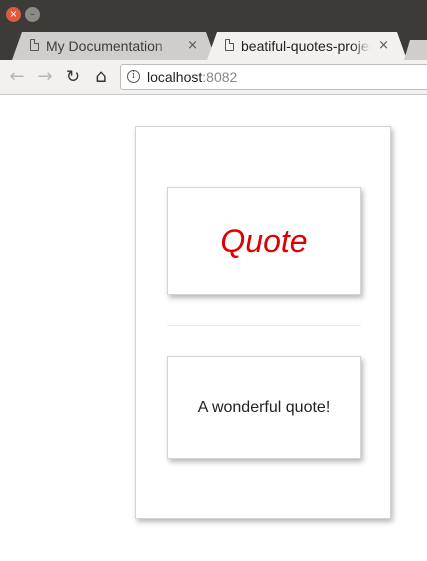  I want to click on info-icon: i, so click(133, 76).